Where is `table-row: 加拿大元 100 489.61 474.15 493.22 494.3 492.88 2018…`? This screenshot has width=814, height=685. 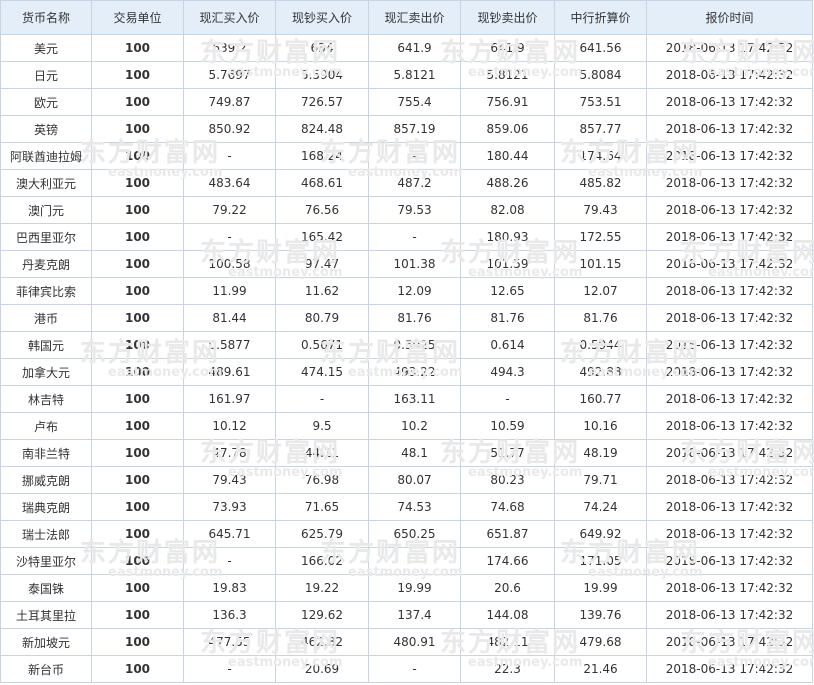 table-row: 加拿大元 100 489.61 474.15 493.22 494.3 492.88 2018… is located at coordinates (406, 372).